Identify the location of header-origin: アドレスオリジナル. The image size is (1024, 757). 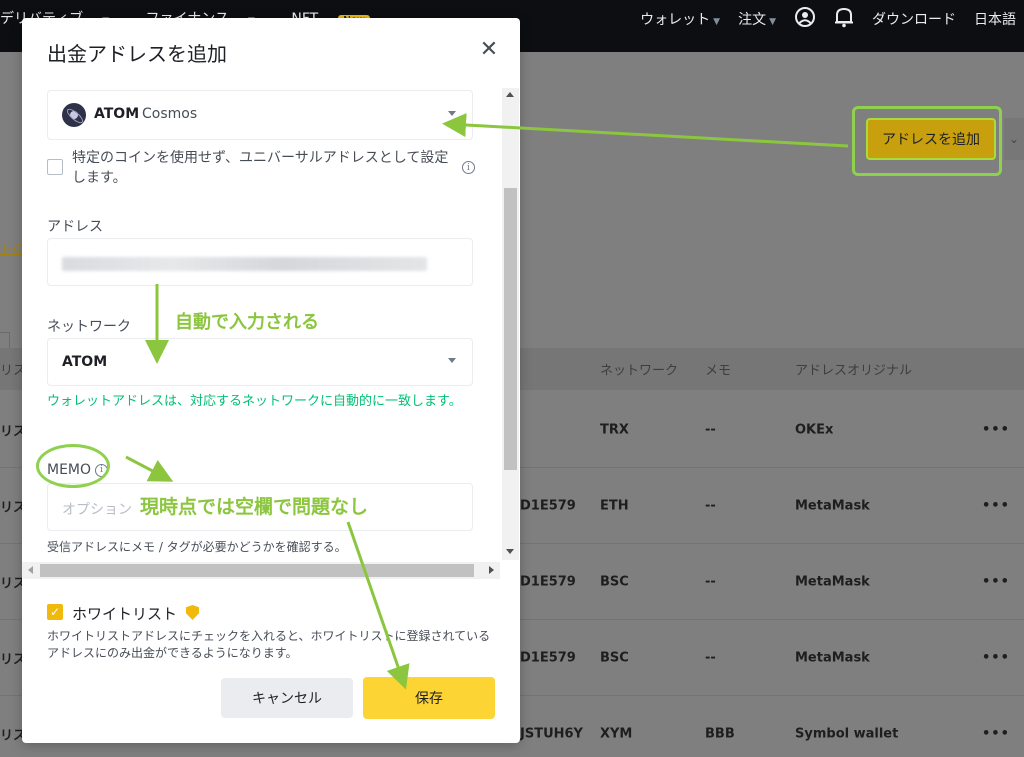
(854, 371).